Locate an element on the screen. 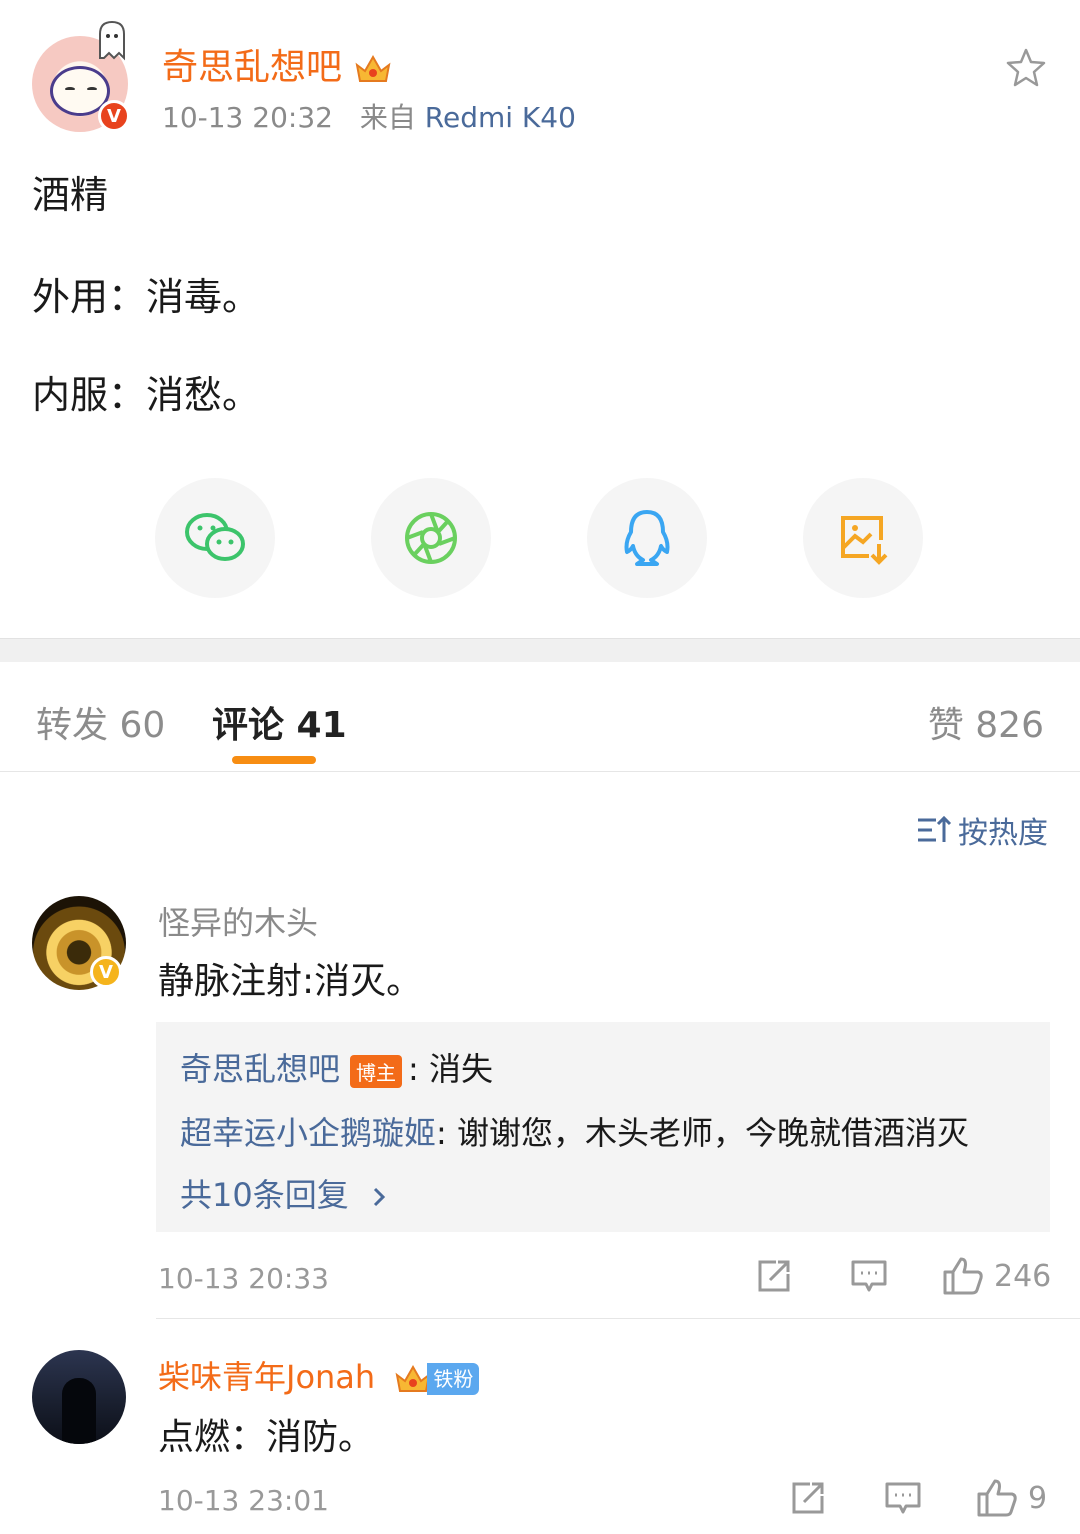 This screenshot has width=1080, height=1534. post-line-2: 外用：消毒。 is located at coordinates (146, 297).